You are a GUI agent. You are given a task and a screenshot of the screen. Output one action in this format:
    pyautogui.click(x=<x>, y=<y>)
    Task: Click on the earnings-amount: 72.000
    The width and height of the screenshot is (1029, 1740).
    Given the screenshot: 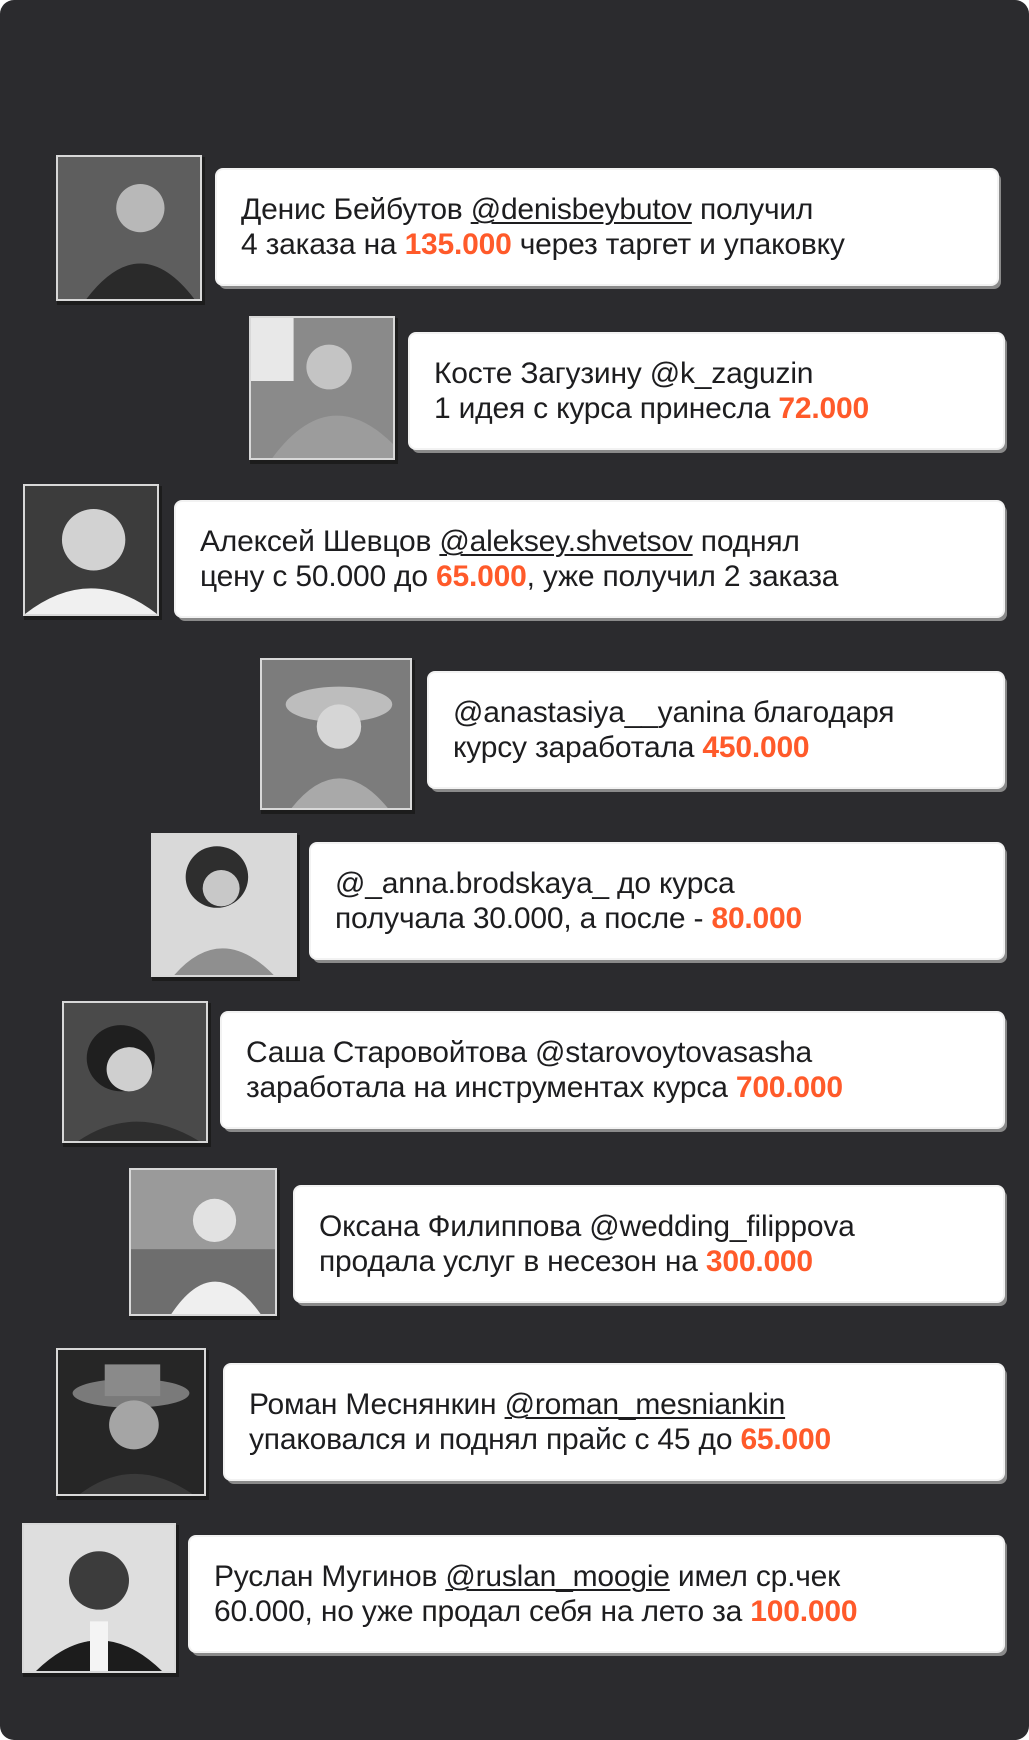 What is the action you would take?
    pyautogui.click(x=823, y=408)
    